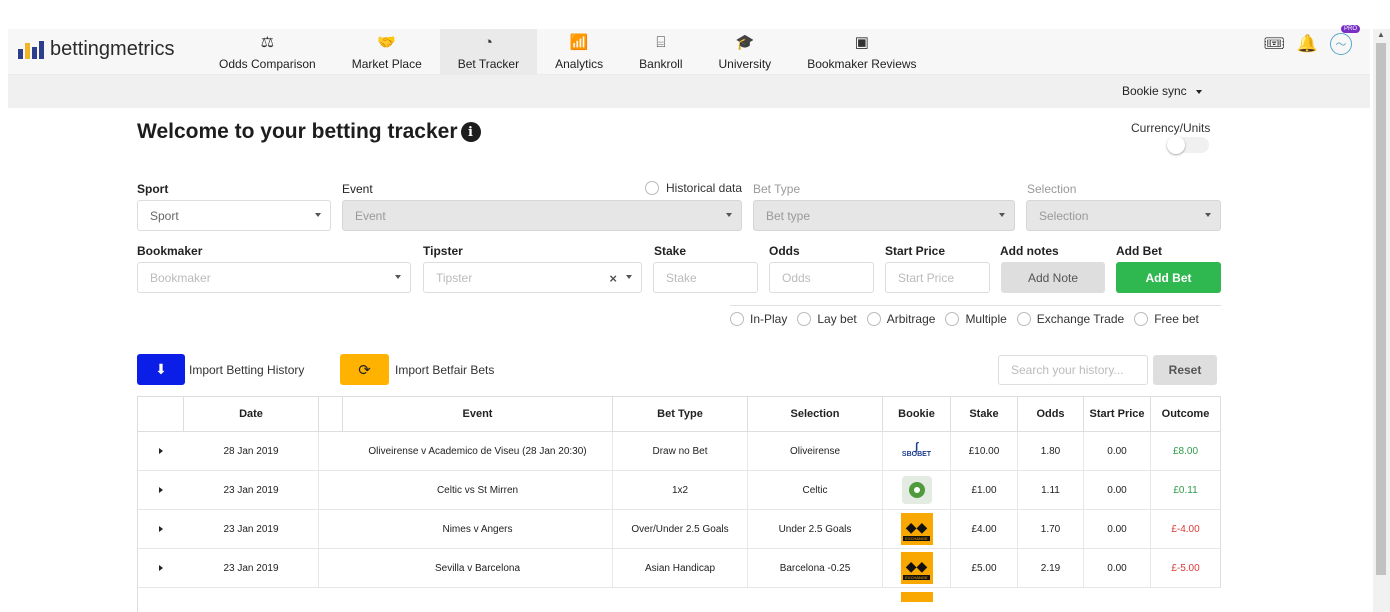  I want to click on bet-option-lay-bet: Lay bet, so click(827, 319).